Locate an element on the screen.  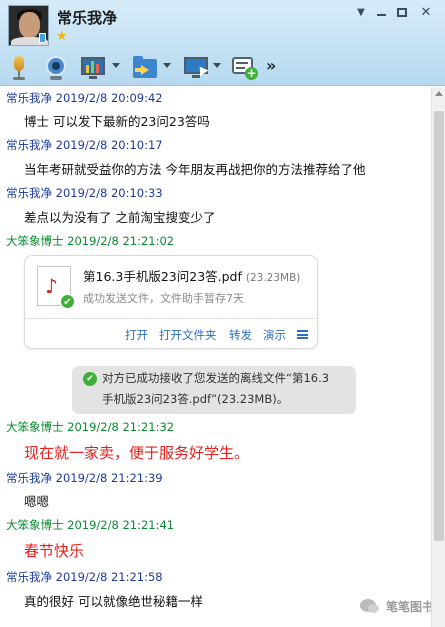
watermark-text: 笔笔图书 is located at coordinates (410, 607).